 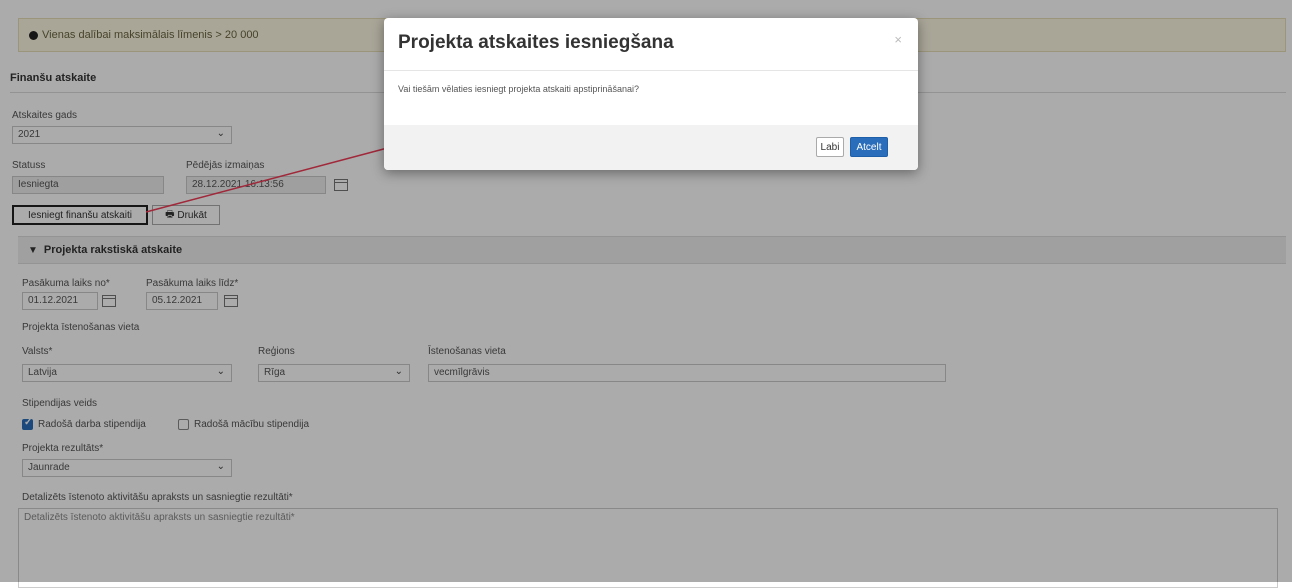 What do you see at coordinates (898, 39) in the screenshot?
I see `close-icon: ×` at bounding box center [898, 39].